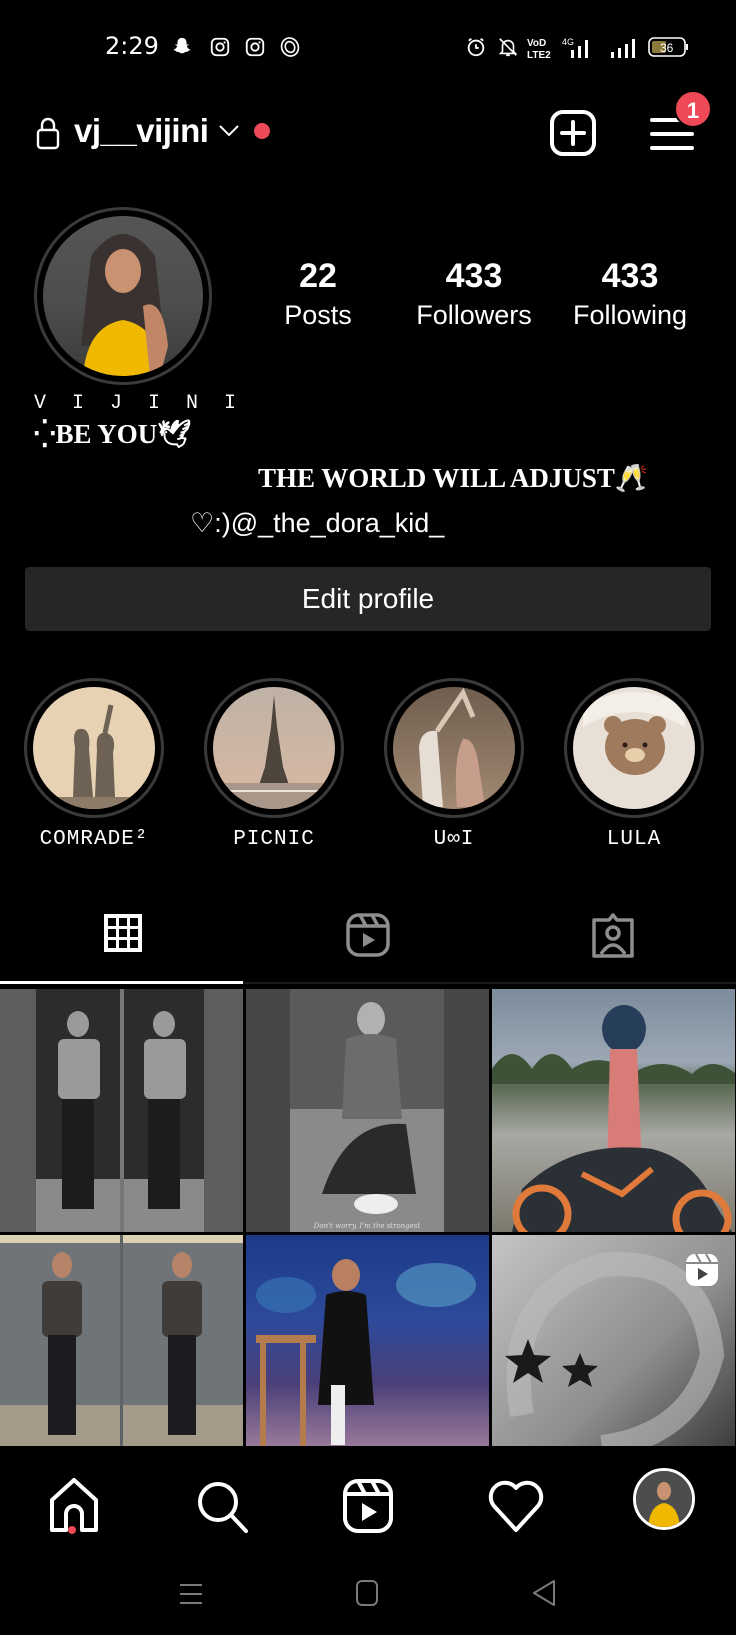 The image size is (736, 1635). What do you see at coordinates (368, 1506) in the screenshot?
I see `reels-nav-icon` at bounding box center [368, 1506].